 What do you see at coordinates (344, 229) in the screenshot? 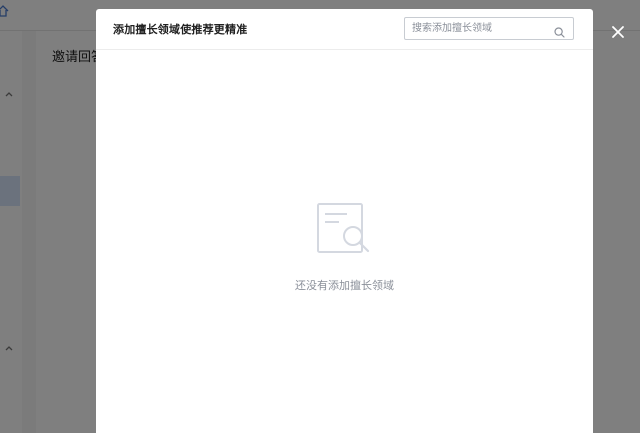
I see `empty-document-search-icon` at bounding box center [344, 229].